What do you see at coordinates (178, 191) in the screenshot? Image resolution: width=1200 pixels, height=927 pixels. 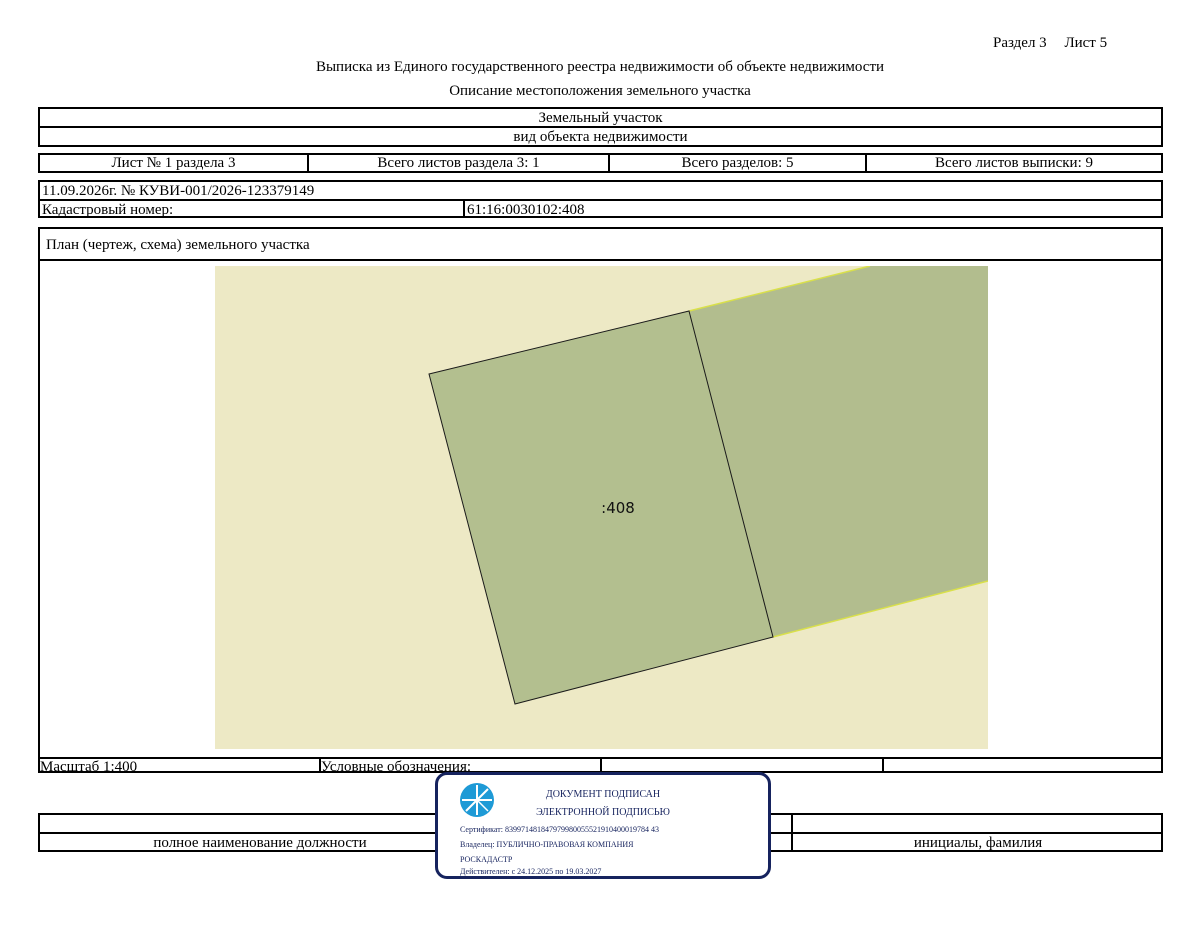 I see `record-date-number: 11.09.2026г. № КУВИ-001/2026-123379149` at bounding box center [178, 191].